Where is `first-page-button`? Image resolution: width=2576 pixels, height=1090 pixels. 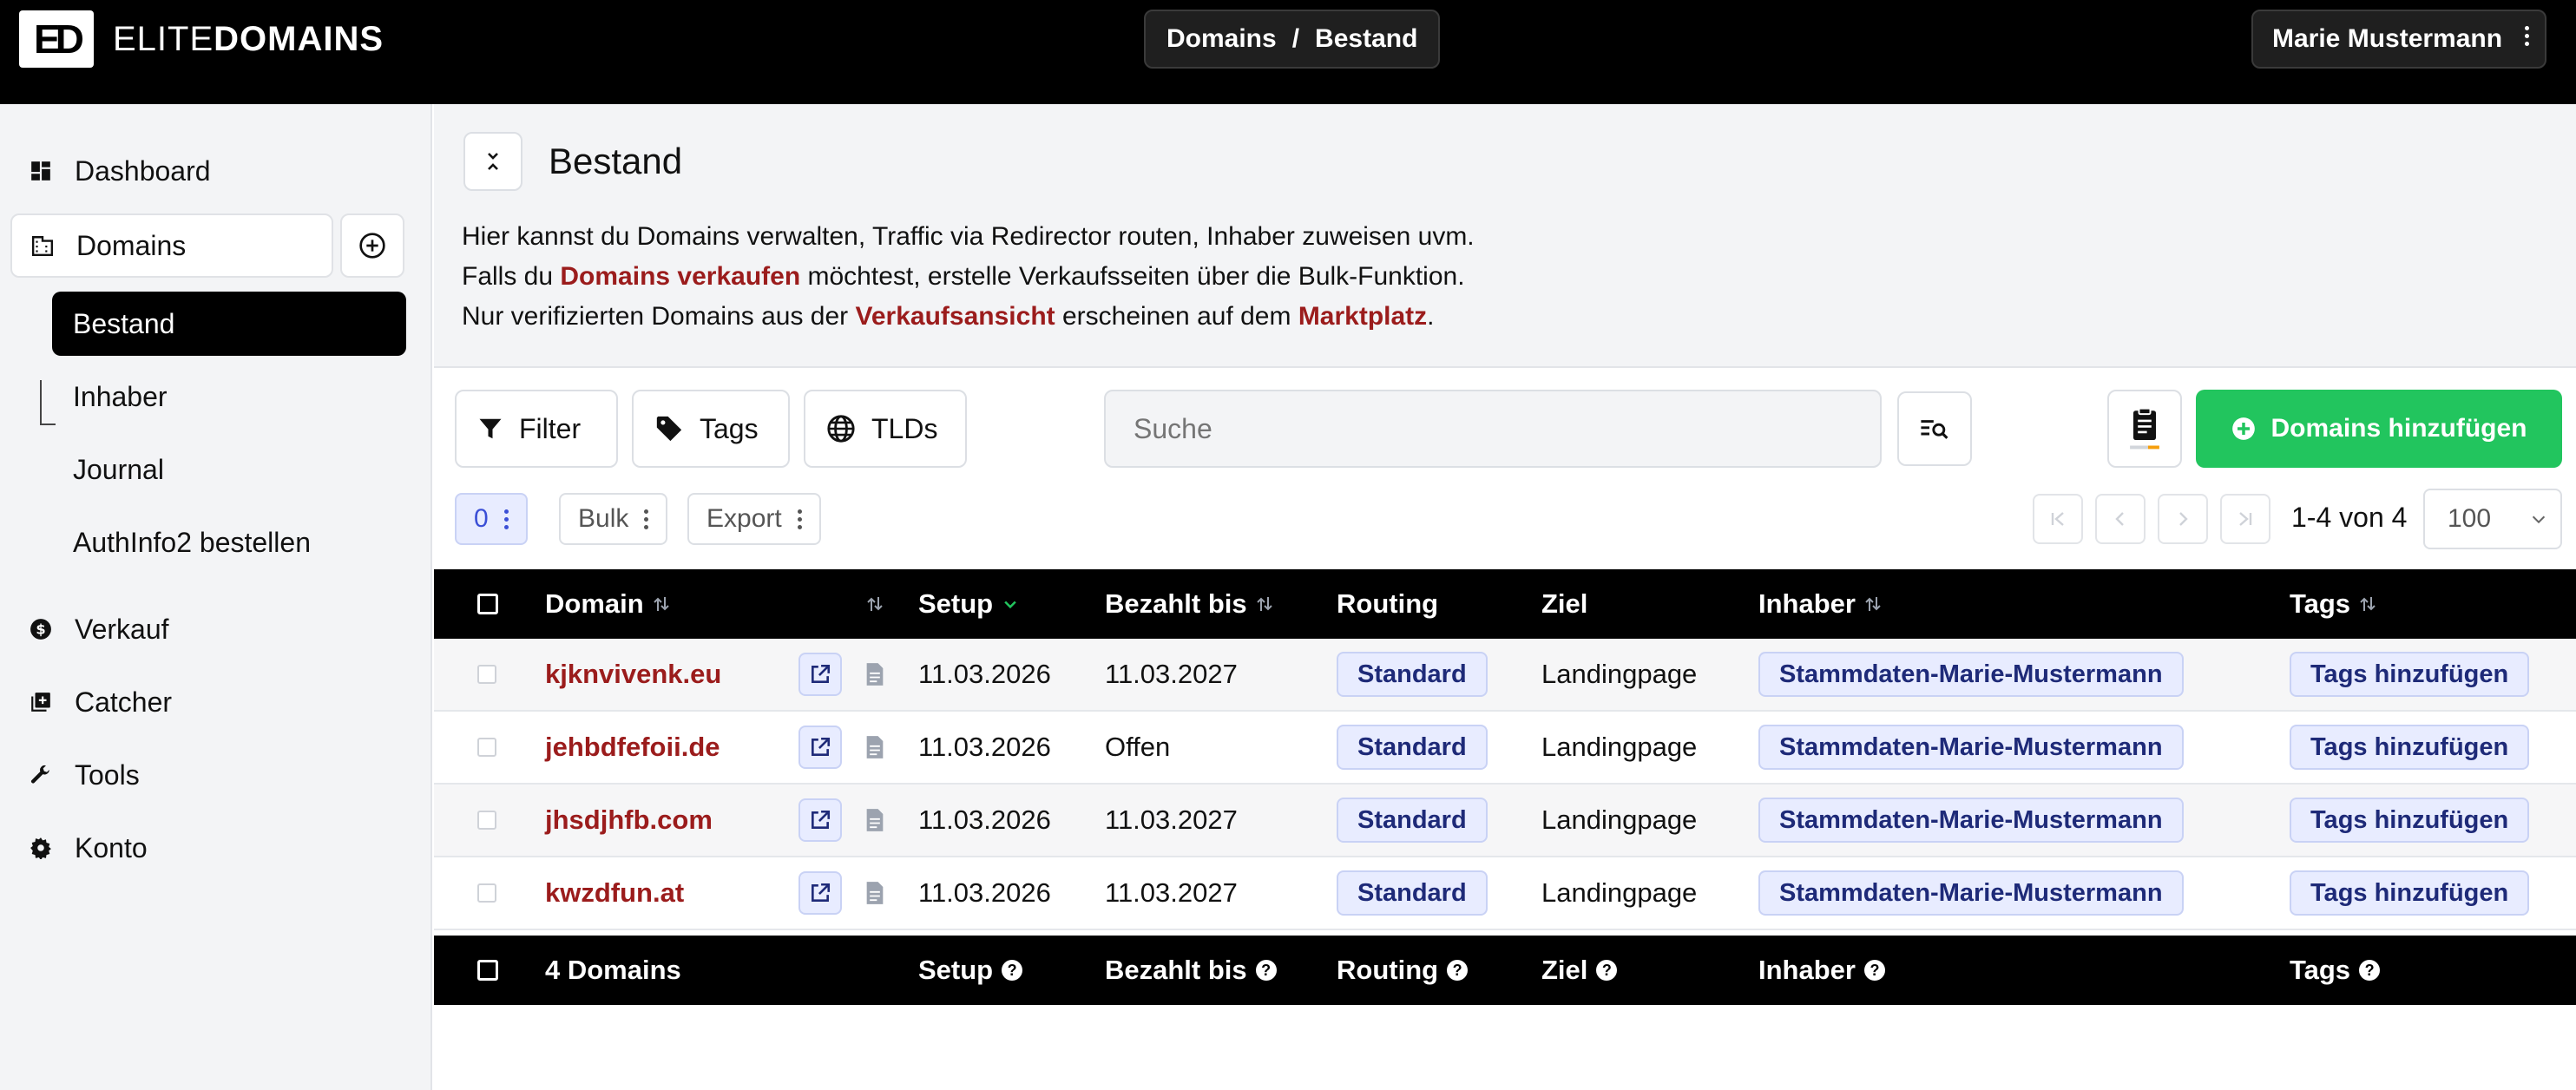 first-page-button is located at coordinates (2058, 519).